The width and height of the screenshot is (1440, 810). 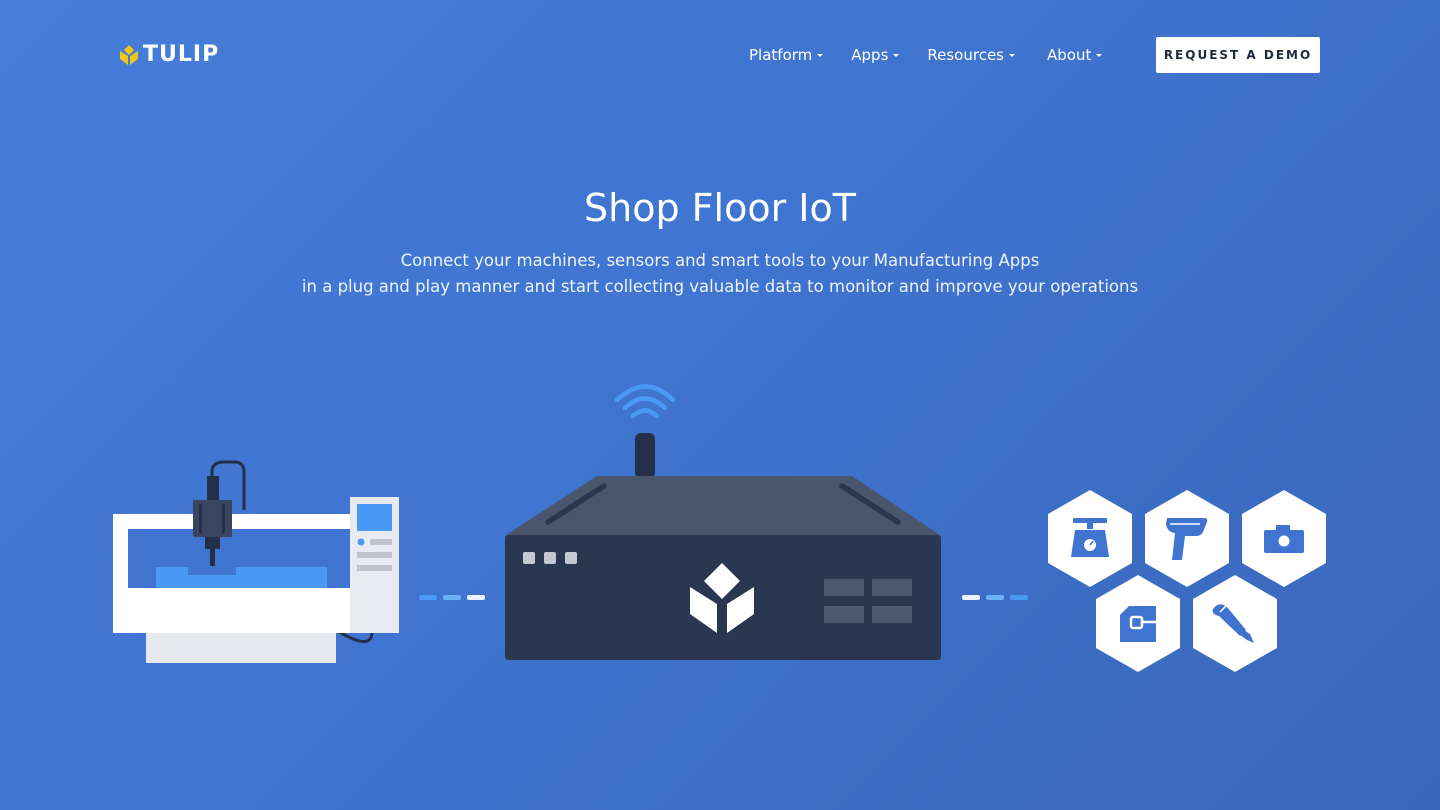 What do you see at coordinates (1138, 623) in the screenshot?
I see `sensor-icon` at bounding box center [1138, 623].